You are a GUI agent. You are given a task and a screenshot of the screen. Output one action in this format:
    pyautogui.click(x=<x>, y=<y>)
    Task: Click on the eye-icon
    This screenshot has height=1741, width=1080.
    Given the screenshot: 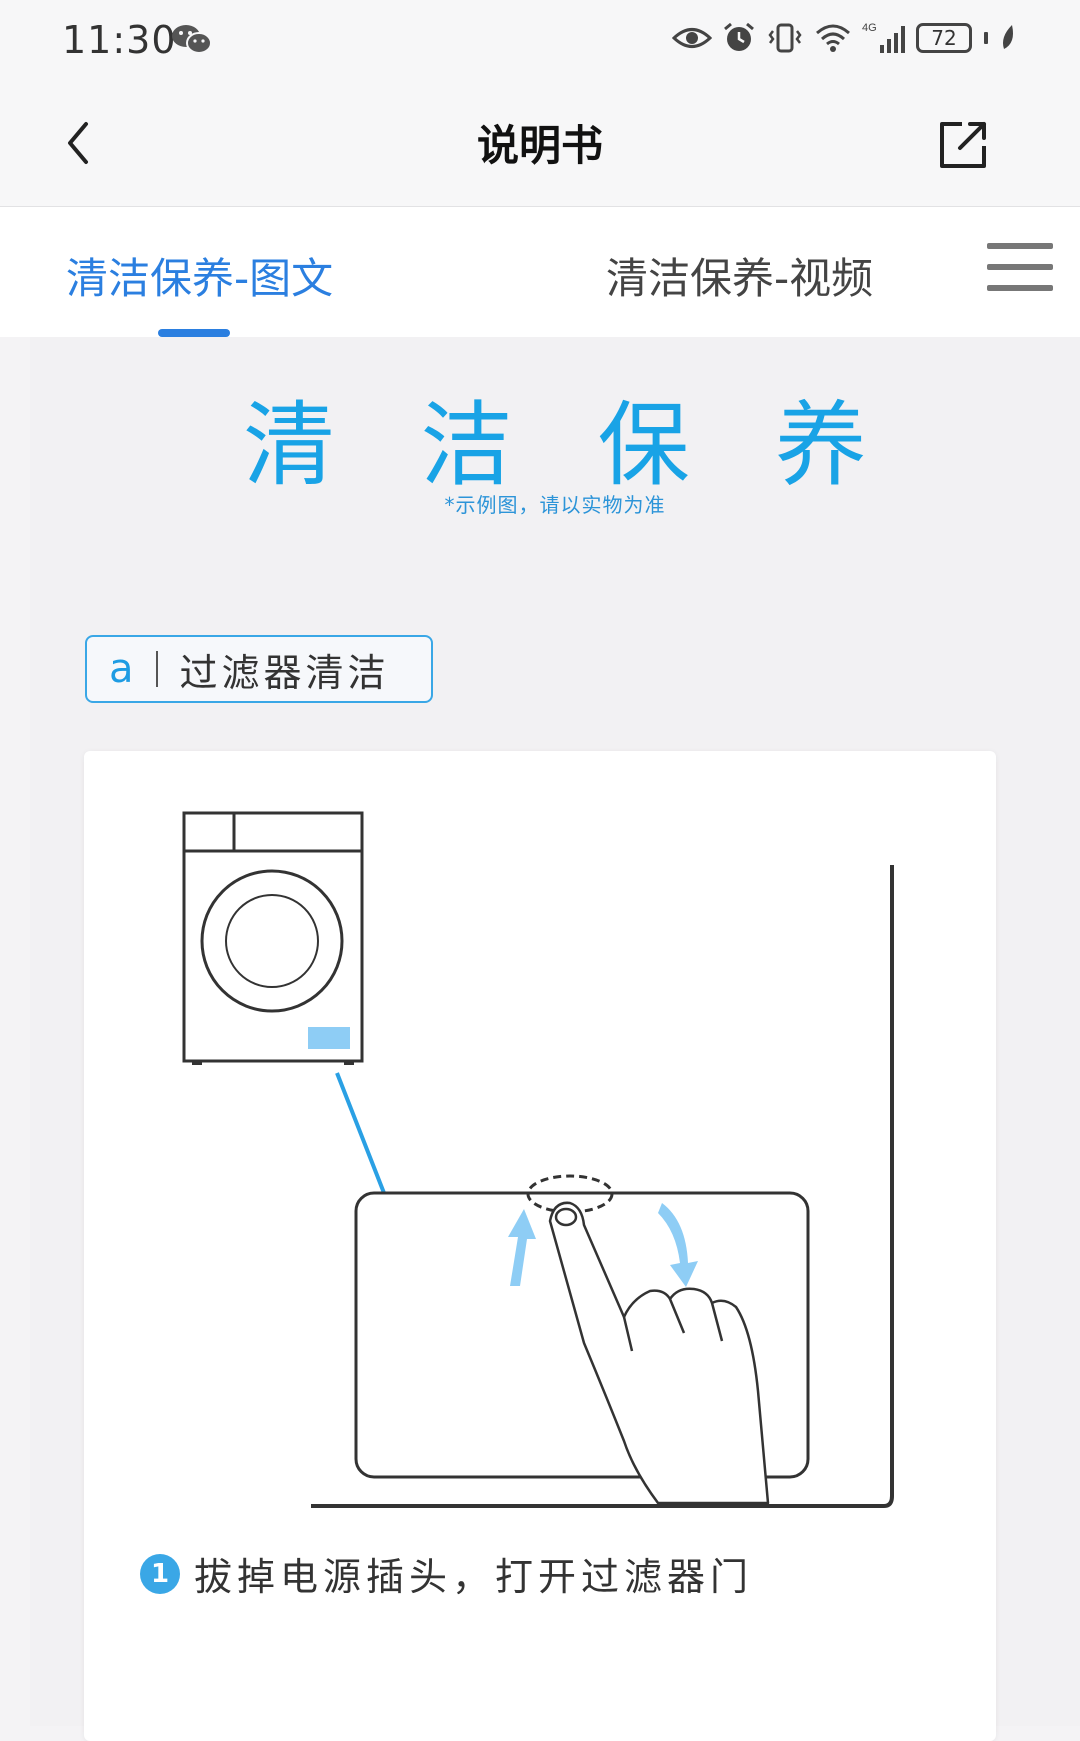 What is the action you would take?
    pyautogui.click(x=692, y=38)
    